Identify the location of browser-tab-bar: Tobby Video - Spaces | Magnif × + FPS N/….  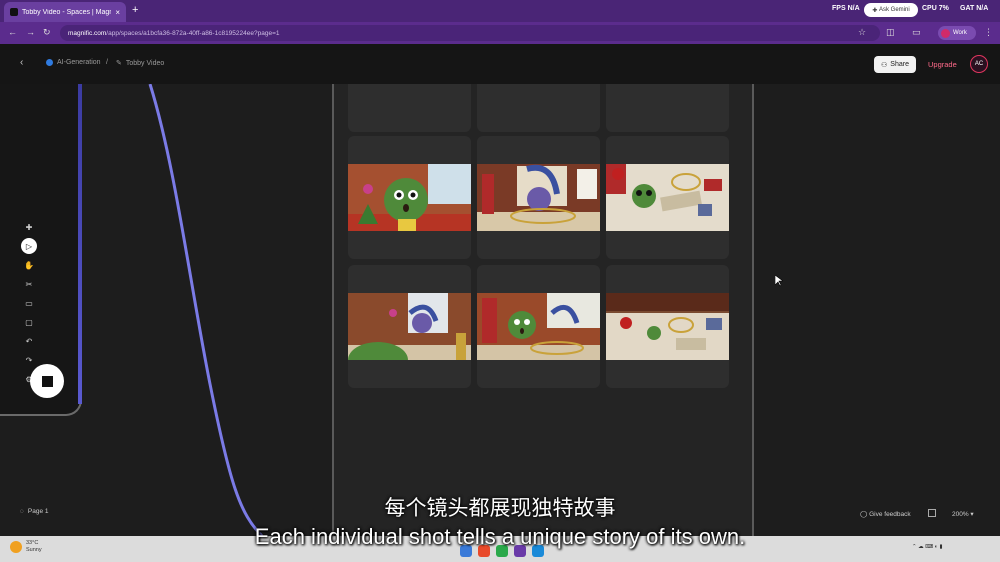
(500, 11).